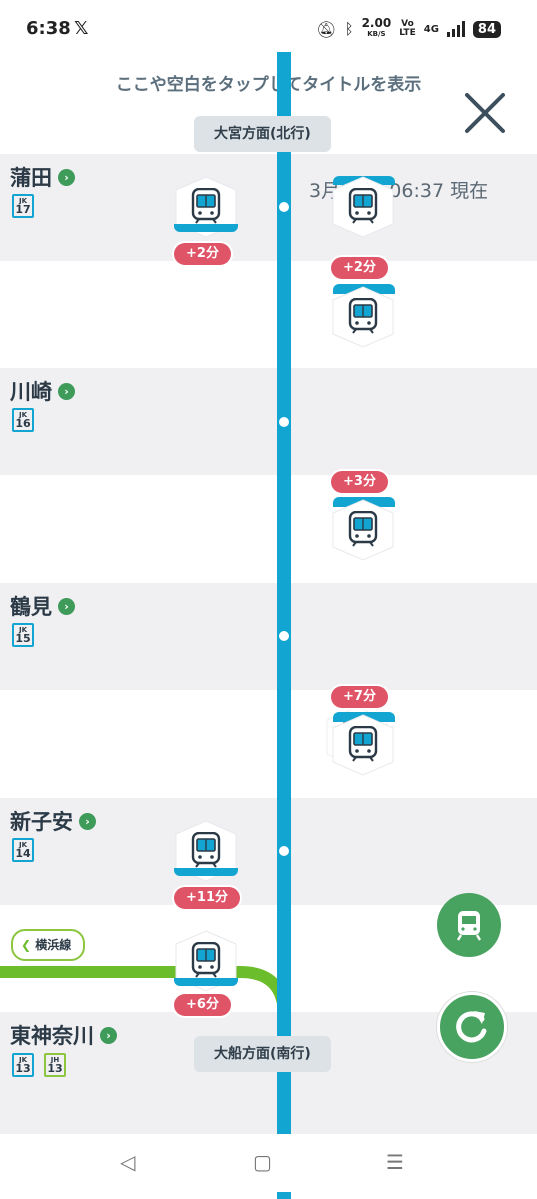  I want to click on network-type: 4G, so click(431, 29).